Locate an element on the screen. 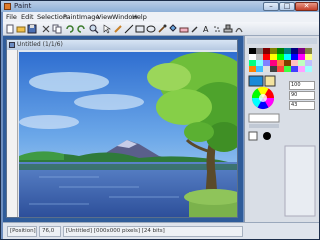 Image resolution: width=320 pixels, height=240 pixels. menu-help: Help is located at coordinates (139, 17).